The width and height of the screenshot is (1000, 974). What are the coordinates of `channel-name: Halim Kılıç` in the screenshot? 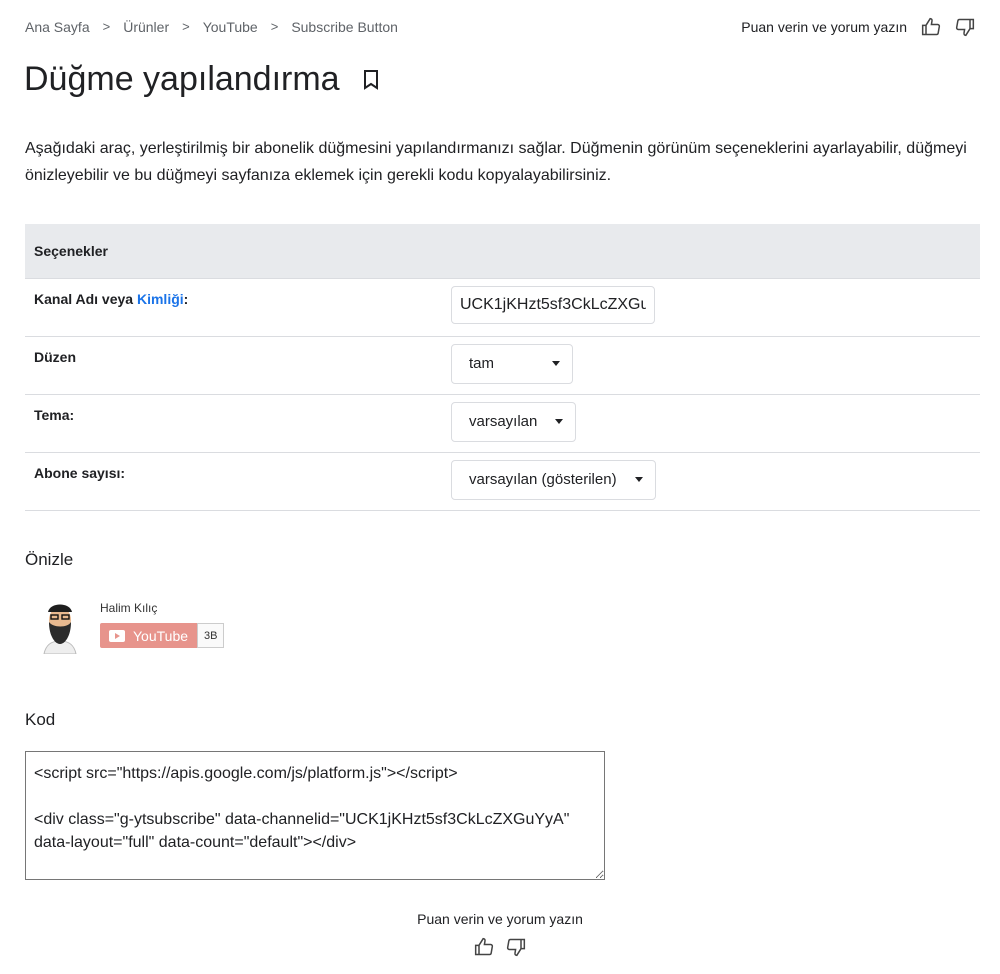 It's located at (129, 608).